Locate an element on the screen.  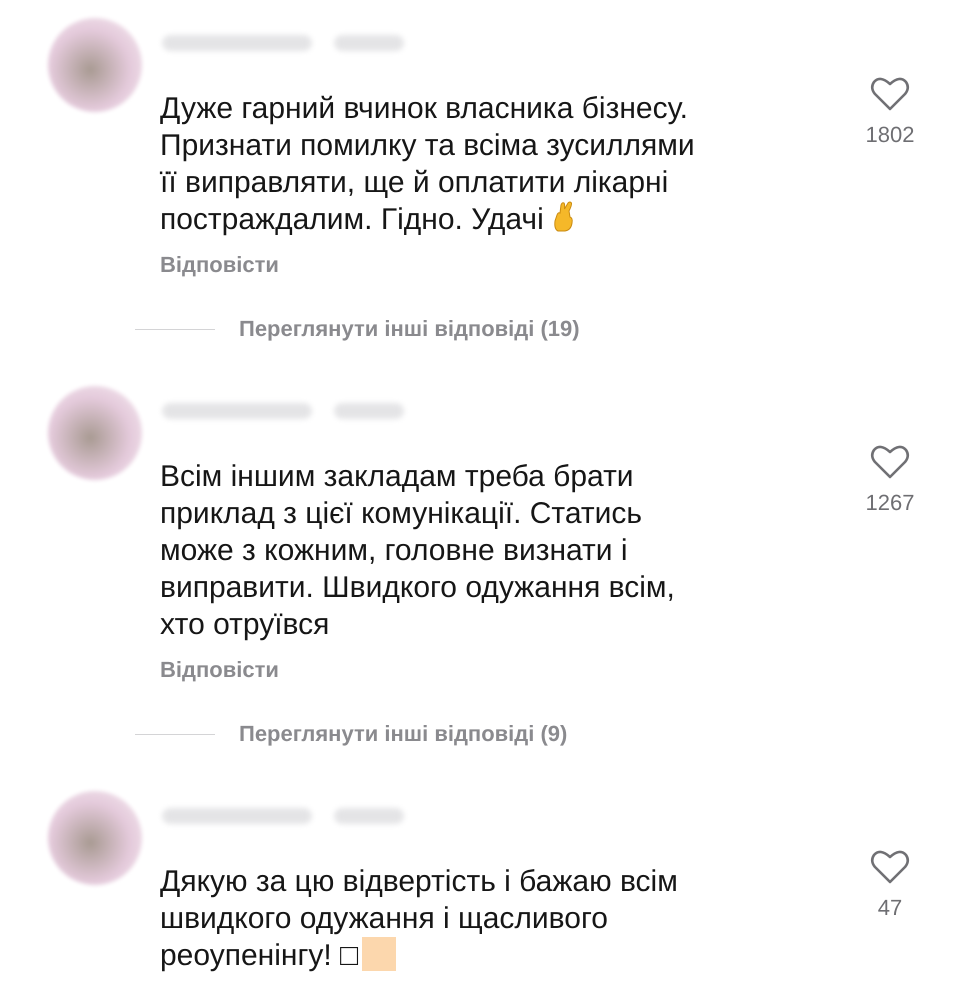
view-more-replies-link: Переглянути інші відповіді (19) is located at coordinates (409, 329).